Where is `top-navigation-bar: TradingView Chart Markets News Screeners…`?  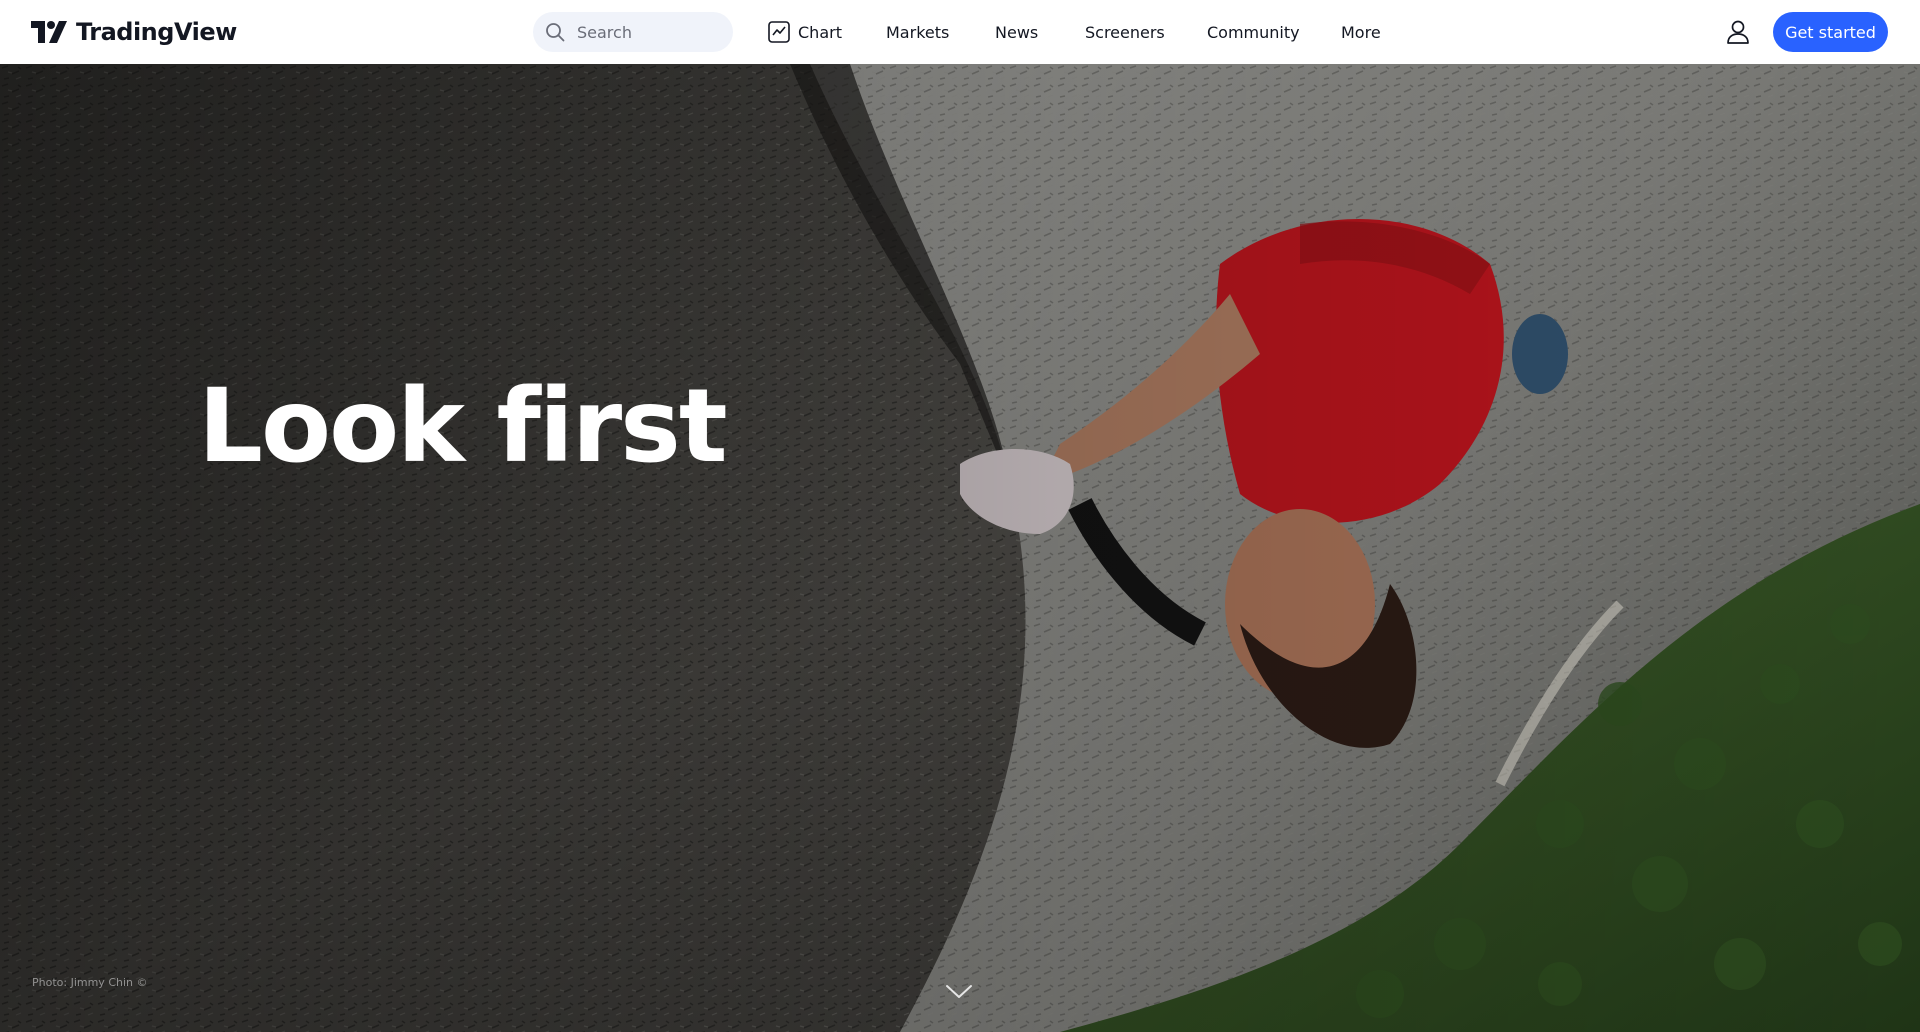
top-navigation-bar: TradingView Chart Markets News Screeners… is located at coordinates (960, 32).